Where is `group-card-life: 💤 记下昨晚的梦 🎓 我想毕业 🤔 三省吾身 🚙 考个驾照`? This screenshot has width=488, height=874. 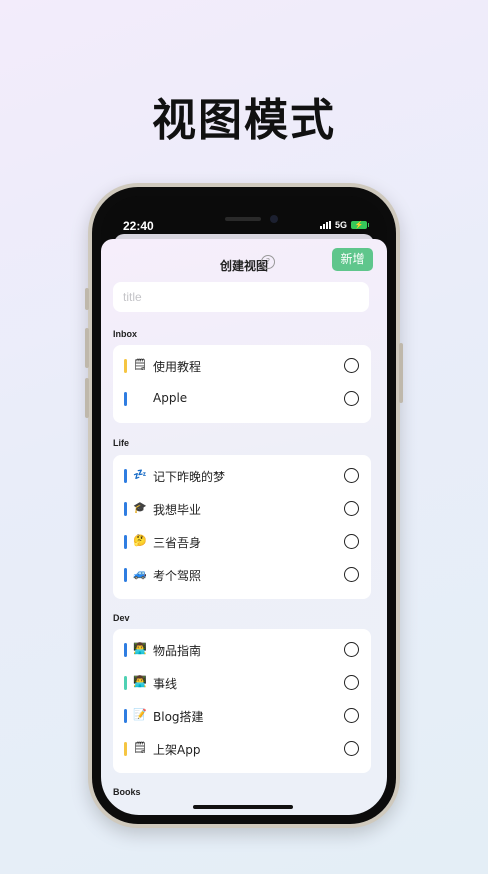 group-card-life: 💤 记下昨晚的梦 🎓 我想毕业 🤔 三省吾身 🚙 考个驾照 is located at coordinates (242, 527).